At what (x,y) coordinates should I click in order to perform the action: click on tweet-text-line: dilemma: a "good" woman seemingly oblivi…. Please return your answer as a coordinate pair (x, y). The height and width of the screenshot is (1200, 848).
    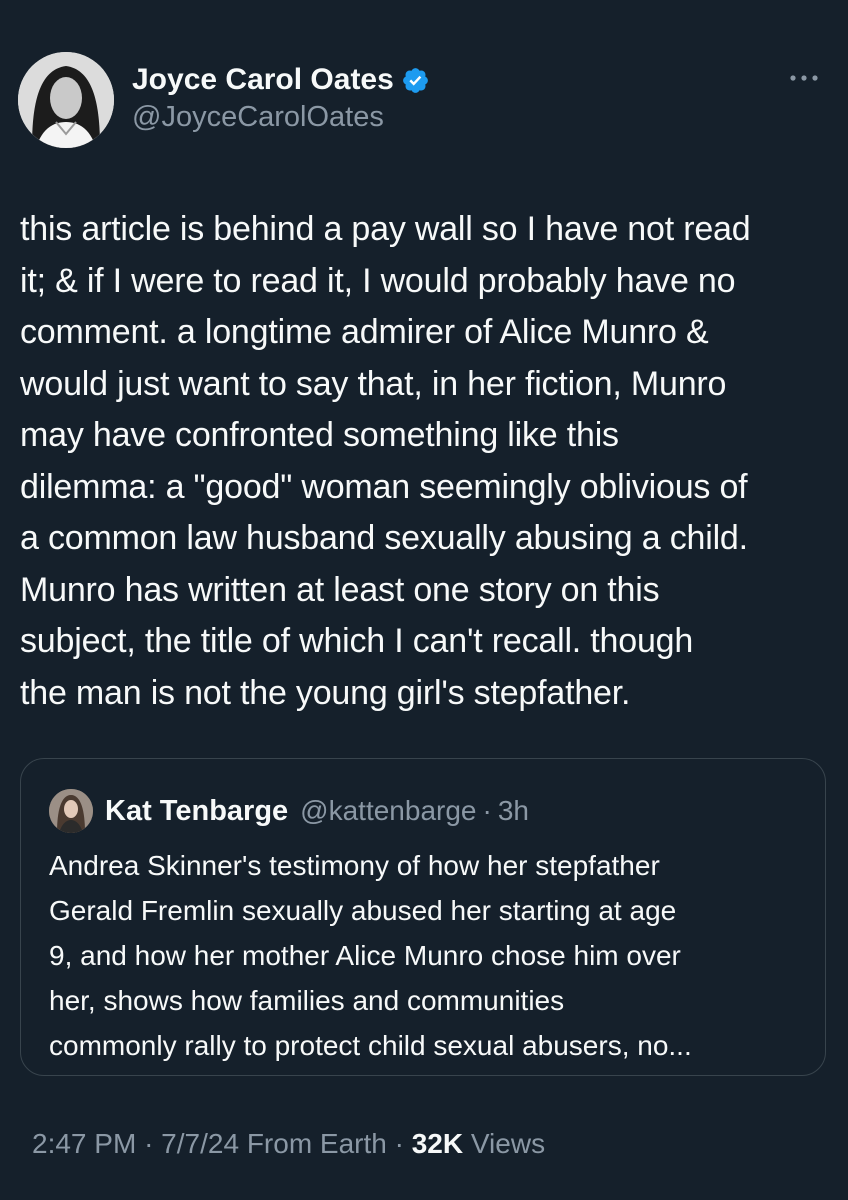
    Looking at the image, I should click on (384, 486).